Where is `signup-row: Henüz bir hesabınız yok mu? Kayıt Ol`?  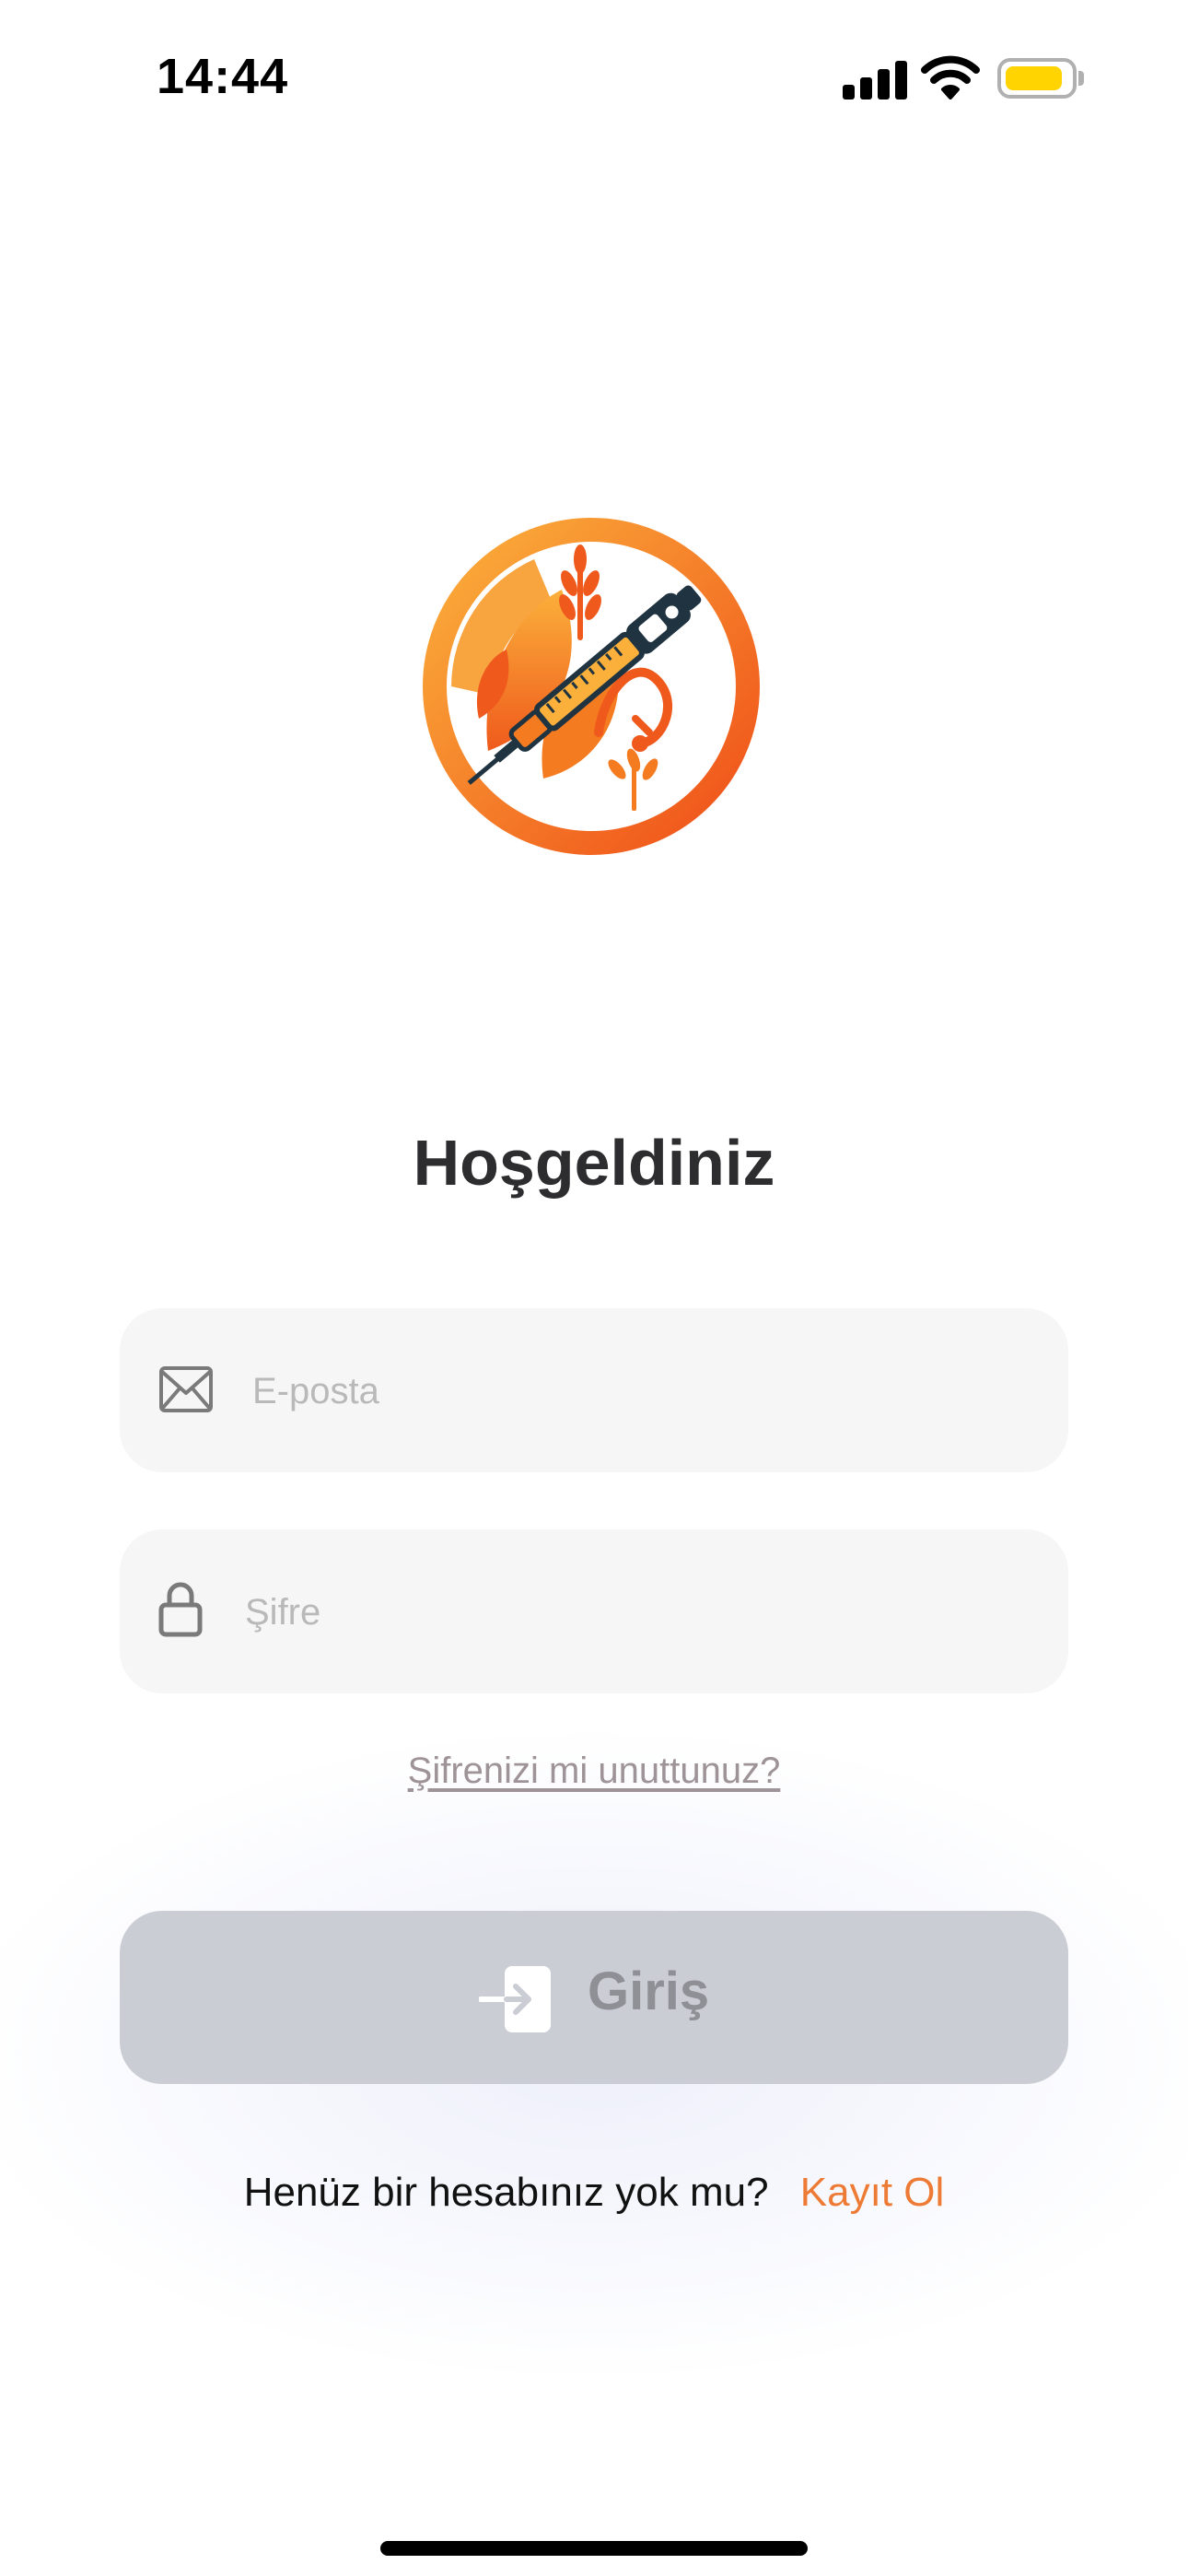 signup-row: Henüz bir hesabınız yok mu? Kayıt Ol is located at coordinates (594, 2193).